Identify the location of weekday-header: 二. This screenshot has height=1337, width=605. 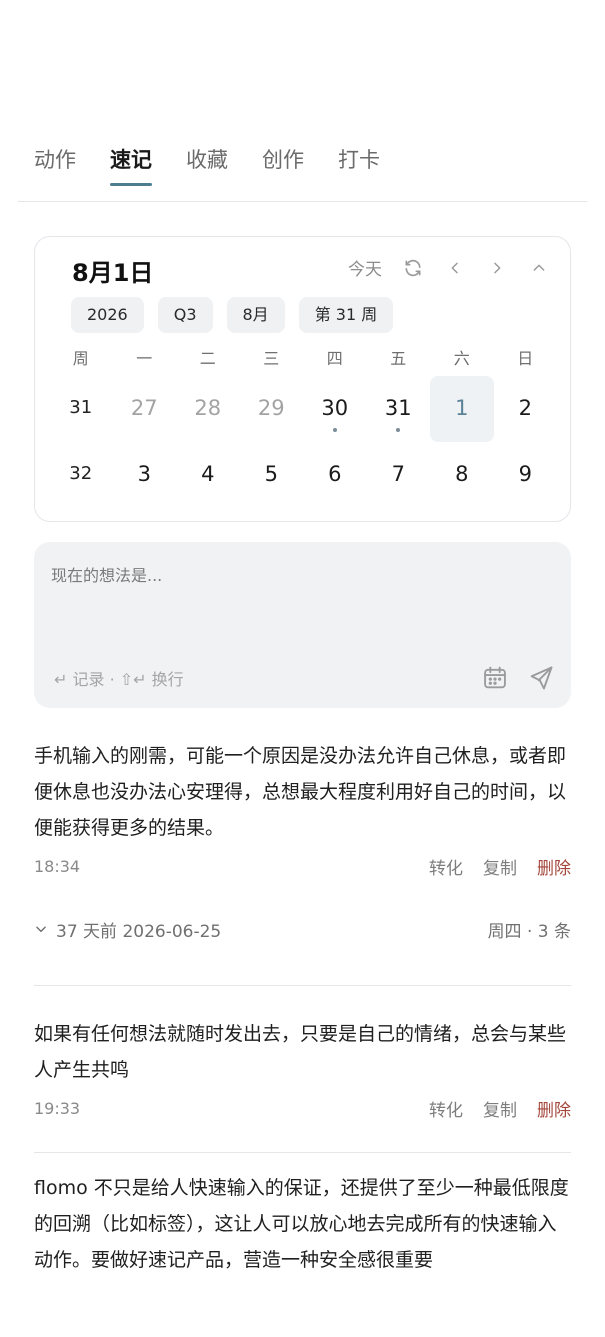
(207, 358).